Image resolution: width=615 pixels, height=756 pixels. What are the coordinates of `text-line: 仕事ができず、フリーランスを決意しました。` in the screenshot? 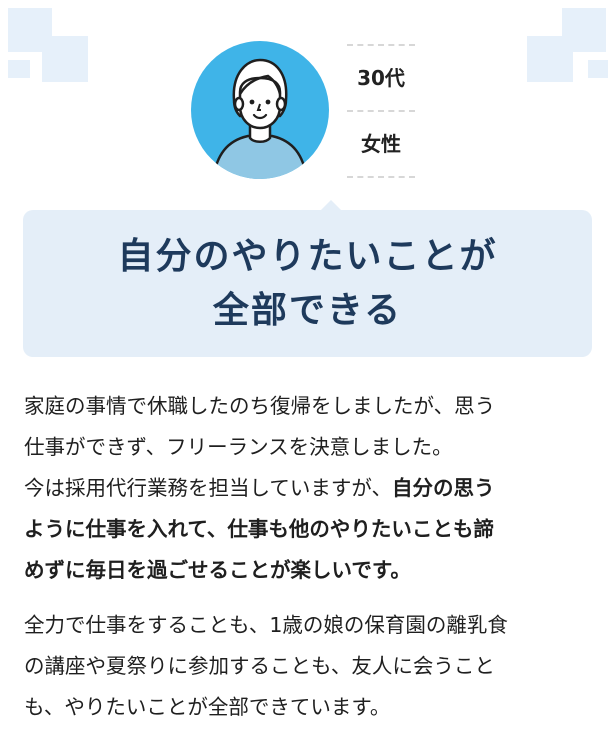 It's located at (238, 447).